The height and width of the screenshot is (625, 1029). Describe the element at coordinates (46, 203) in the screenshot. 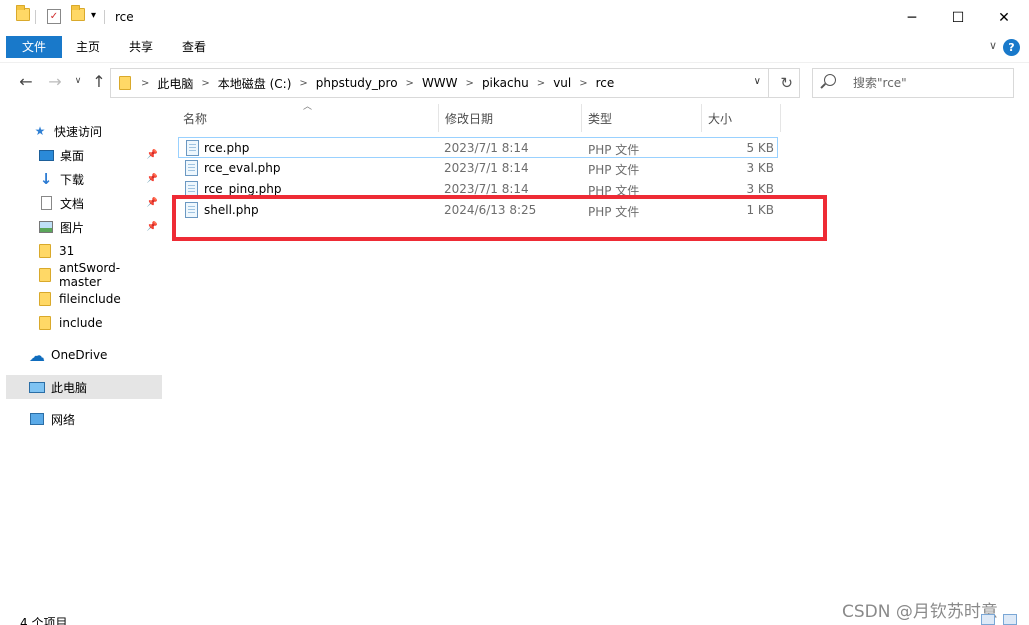

I see `document-icon` at that location.